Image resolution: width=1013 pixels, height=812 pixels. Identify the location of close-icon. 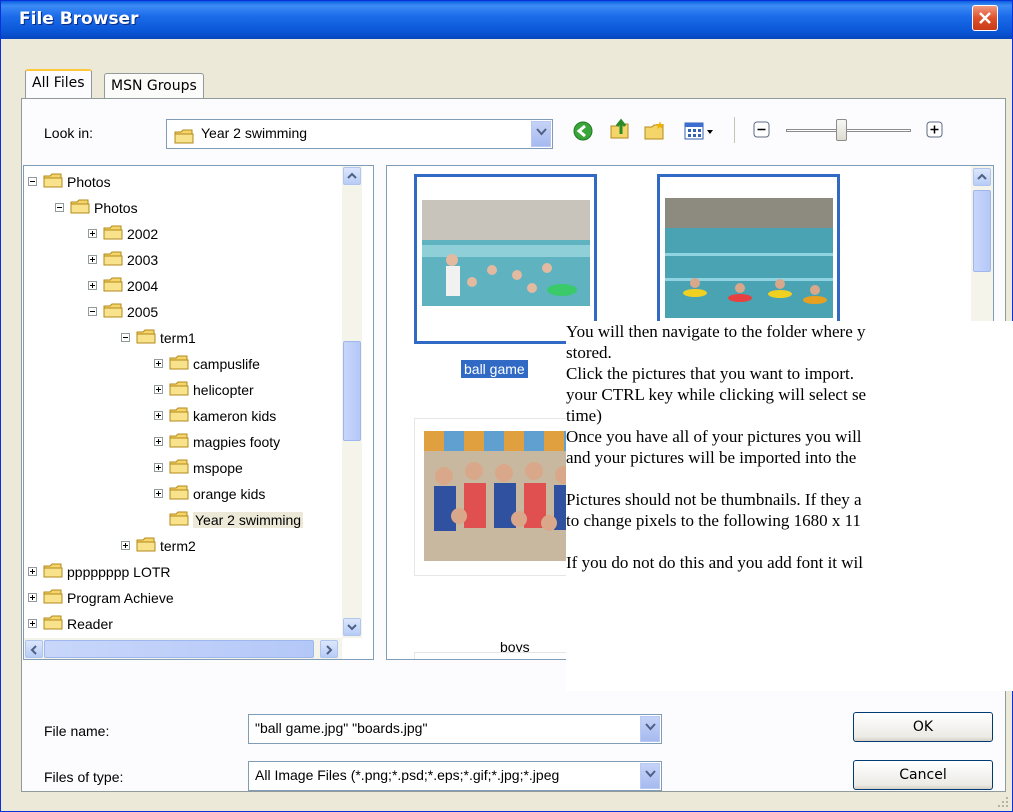
(985, 18).